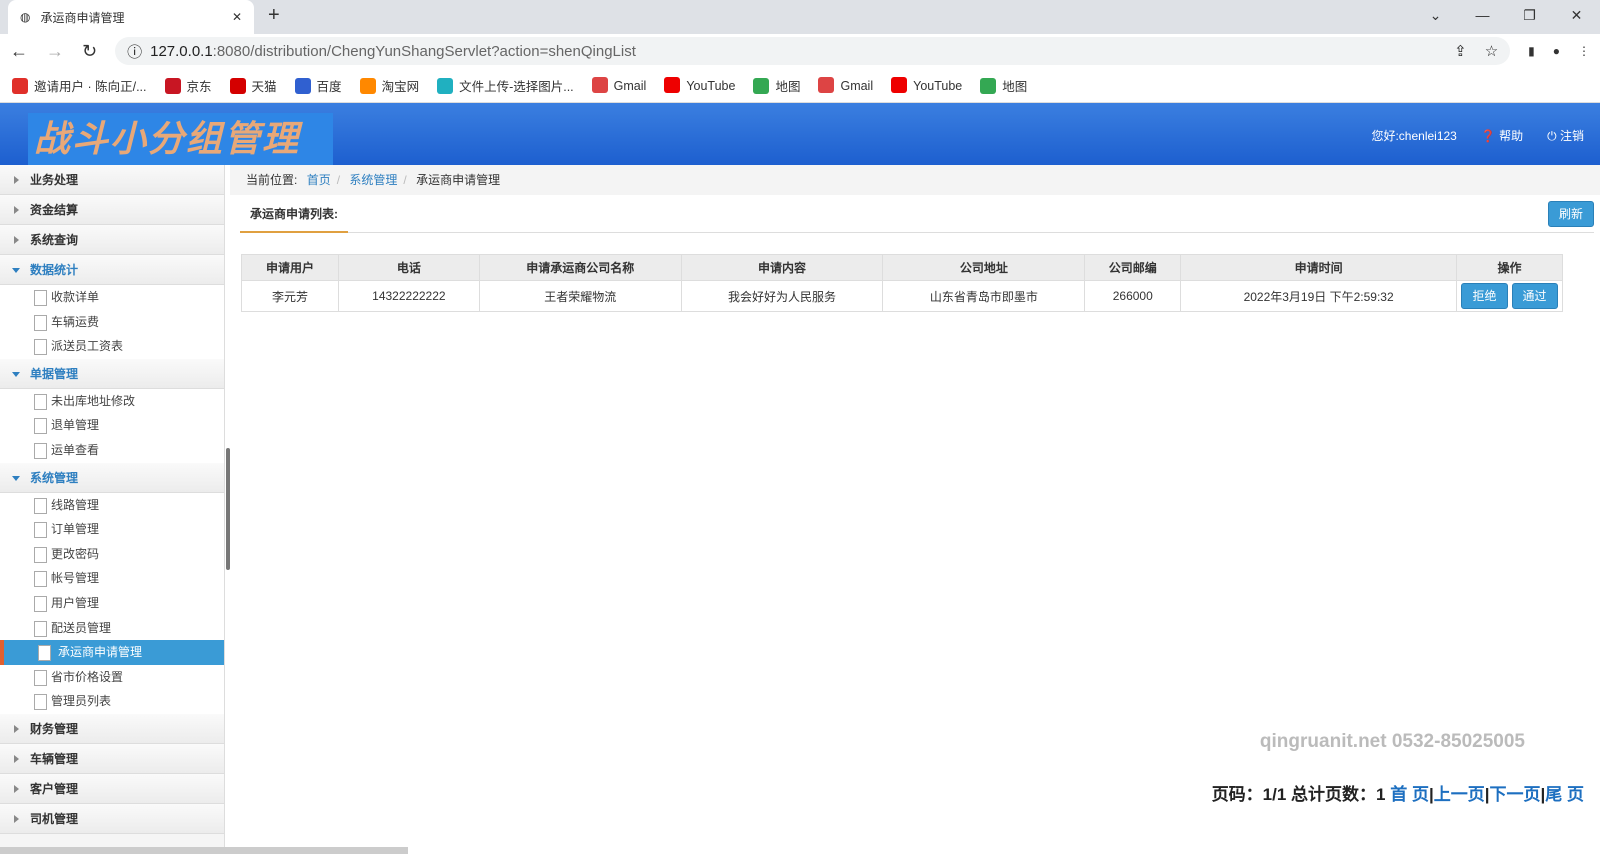  Describe the element at coordinates (1392, 741) in the screenshot. I see `watermark: qingruanit.net 0532-85025005` at that location.